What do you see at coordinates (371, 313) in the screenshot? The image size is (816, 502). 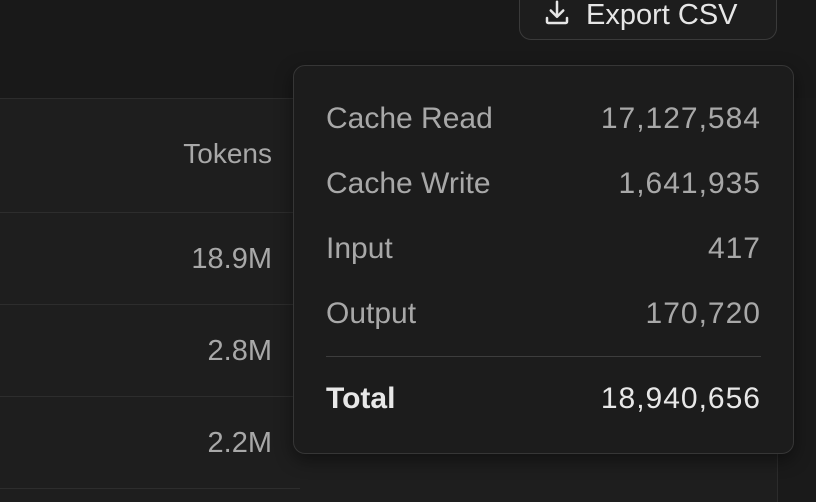 I see `tooltip-label: Output` at bounding box center [371, 313].